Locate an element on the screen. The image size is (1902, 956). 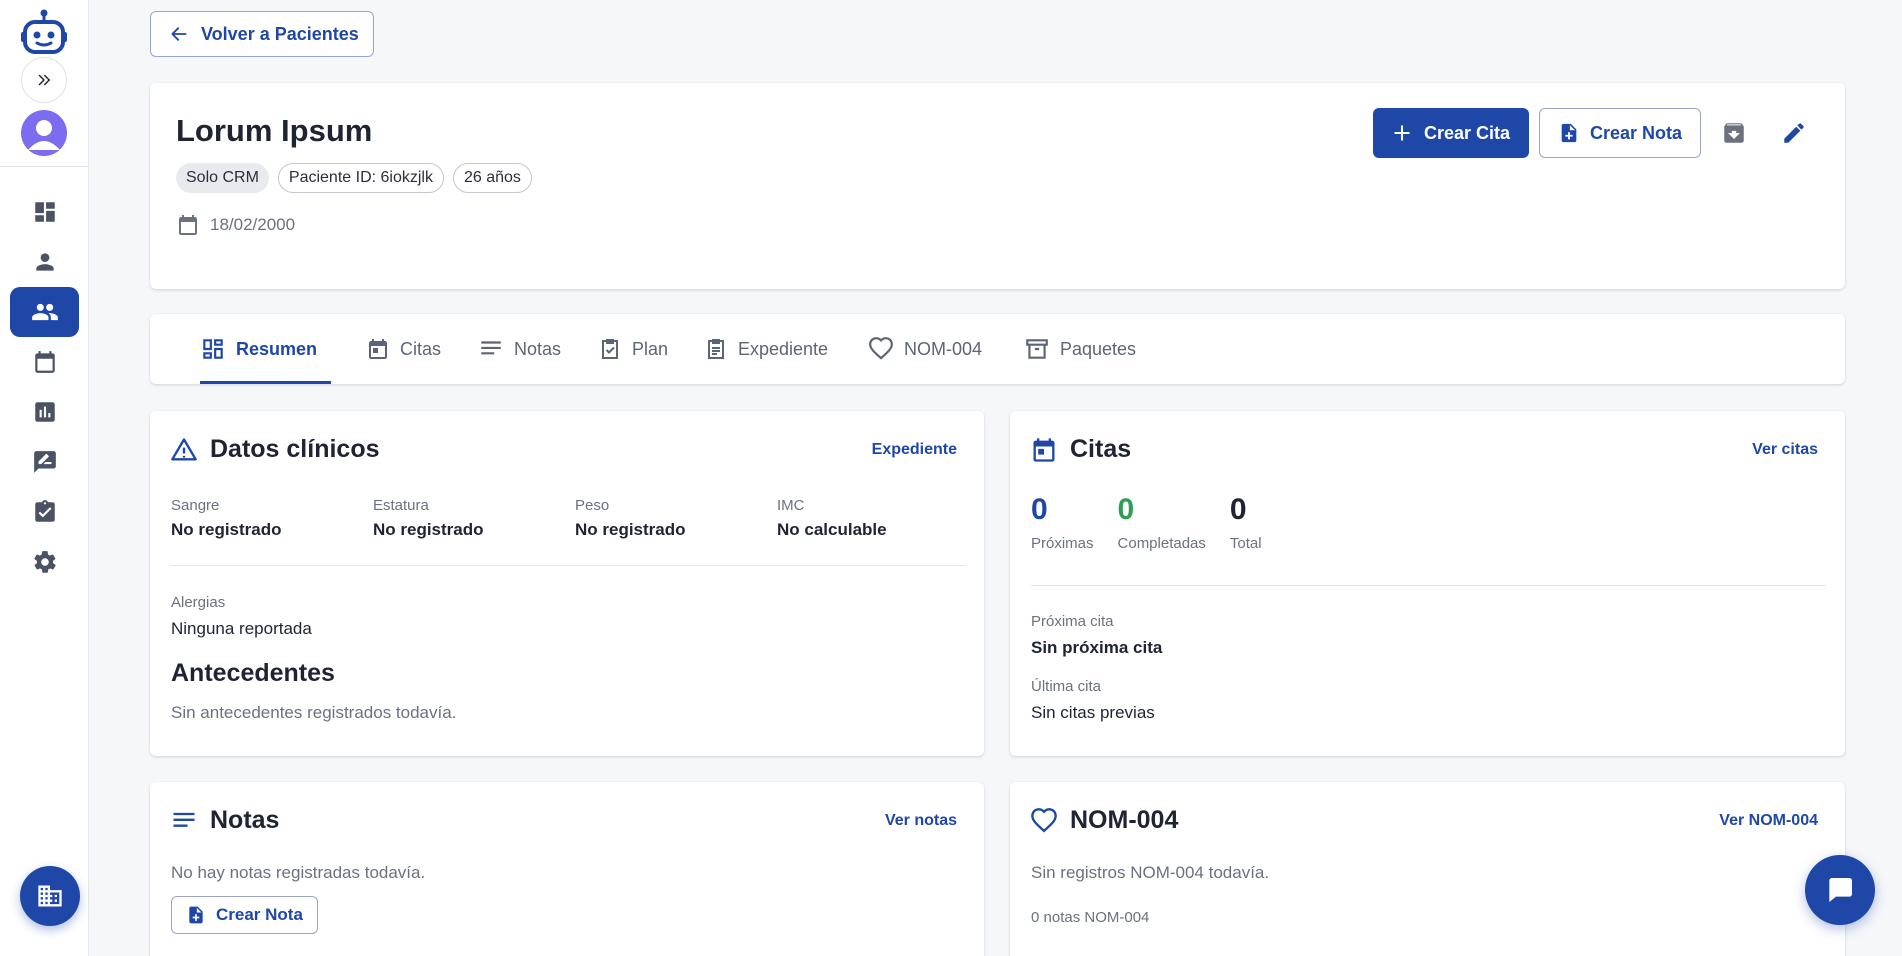
history-empty: Sin antecedentes registrados todavía. is located at coordinates (314, 712).